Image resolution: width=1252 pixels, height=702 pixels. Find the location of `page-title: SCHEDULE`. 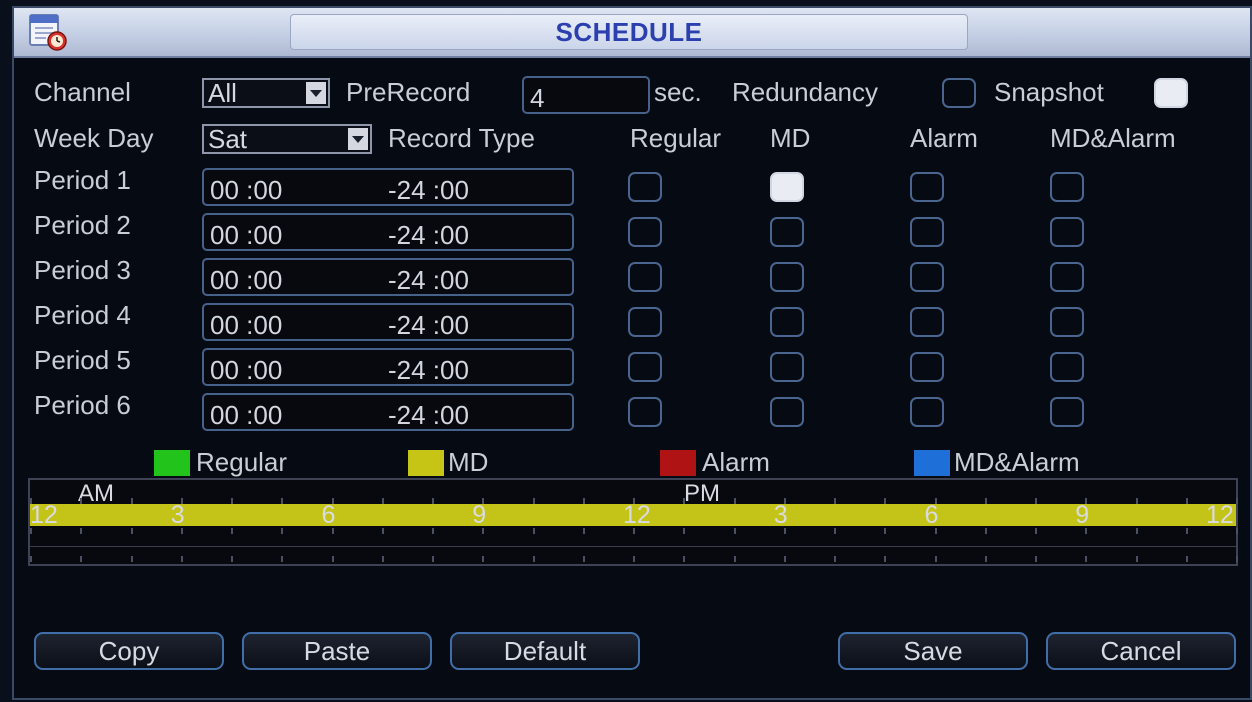

page-title: SCHEDULE is located at coordinates (629, 31).